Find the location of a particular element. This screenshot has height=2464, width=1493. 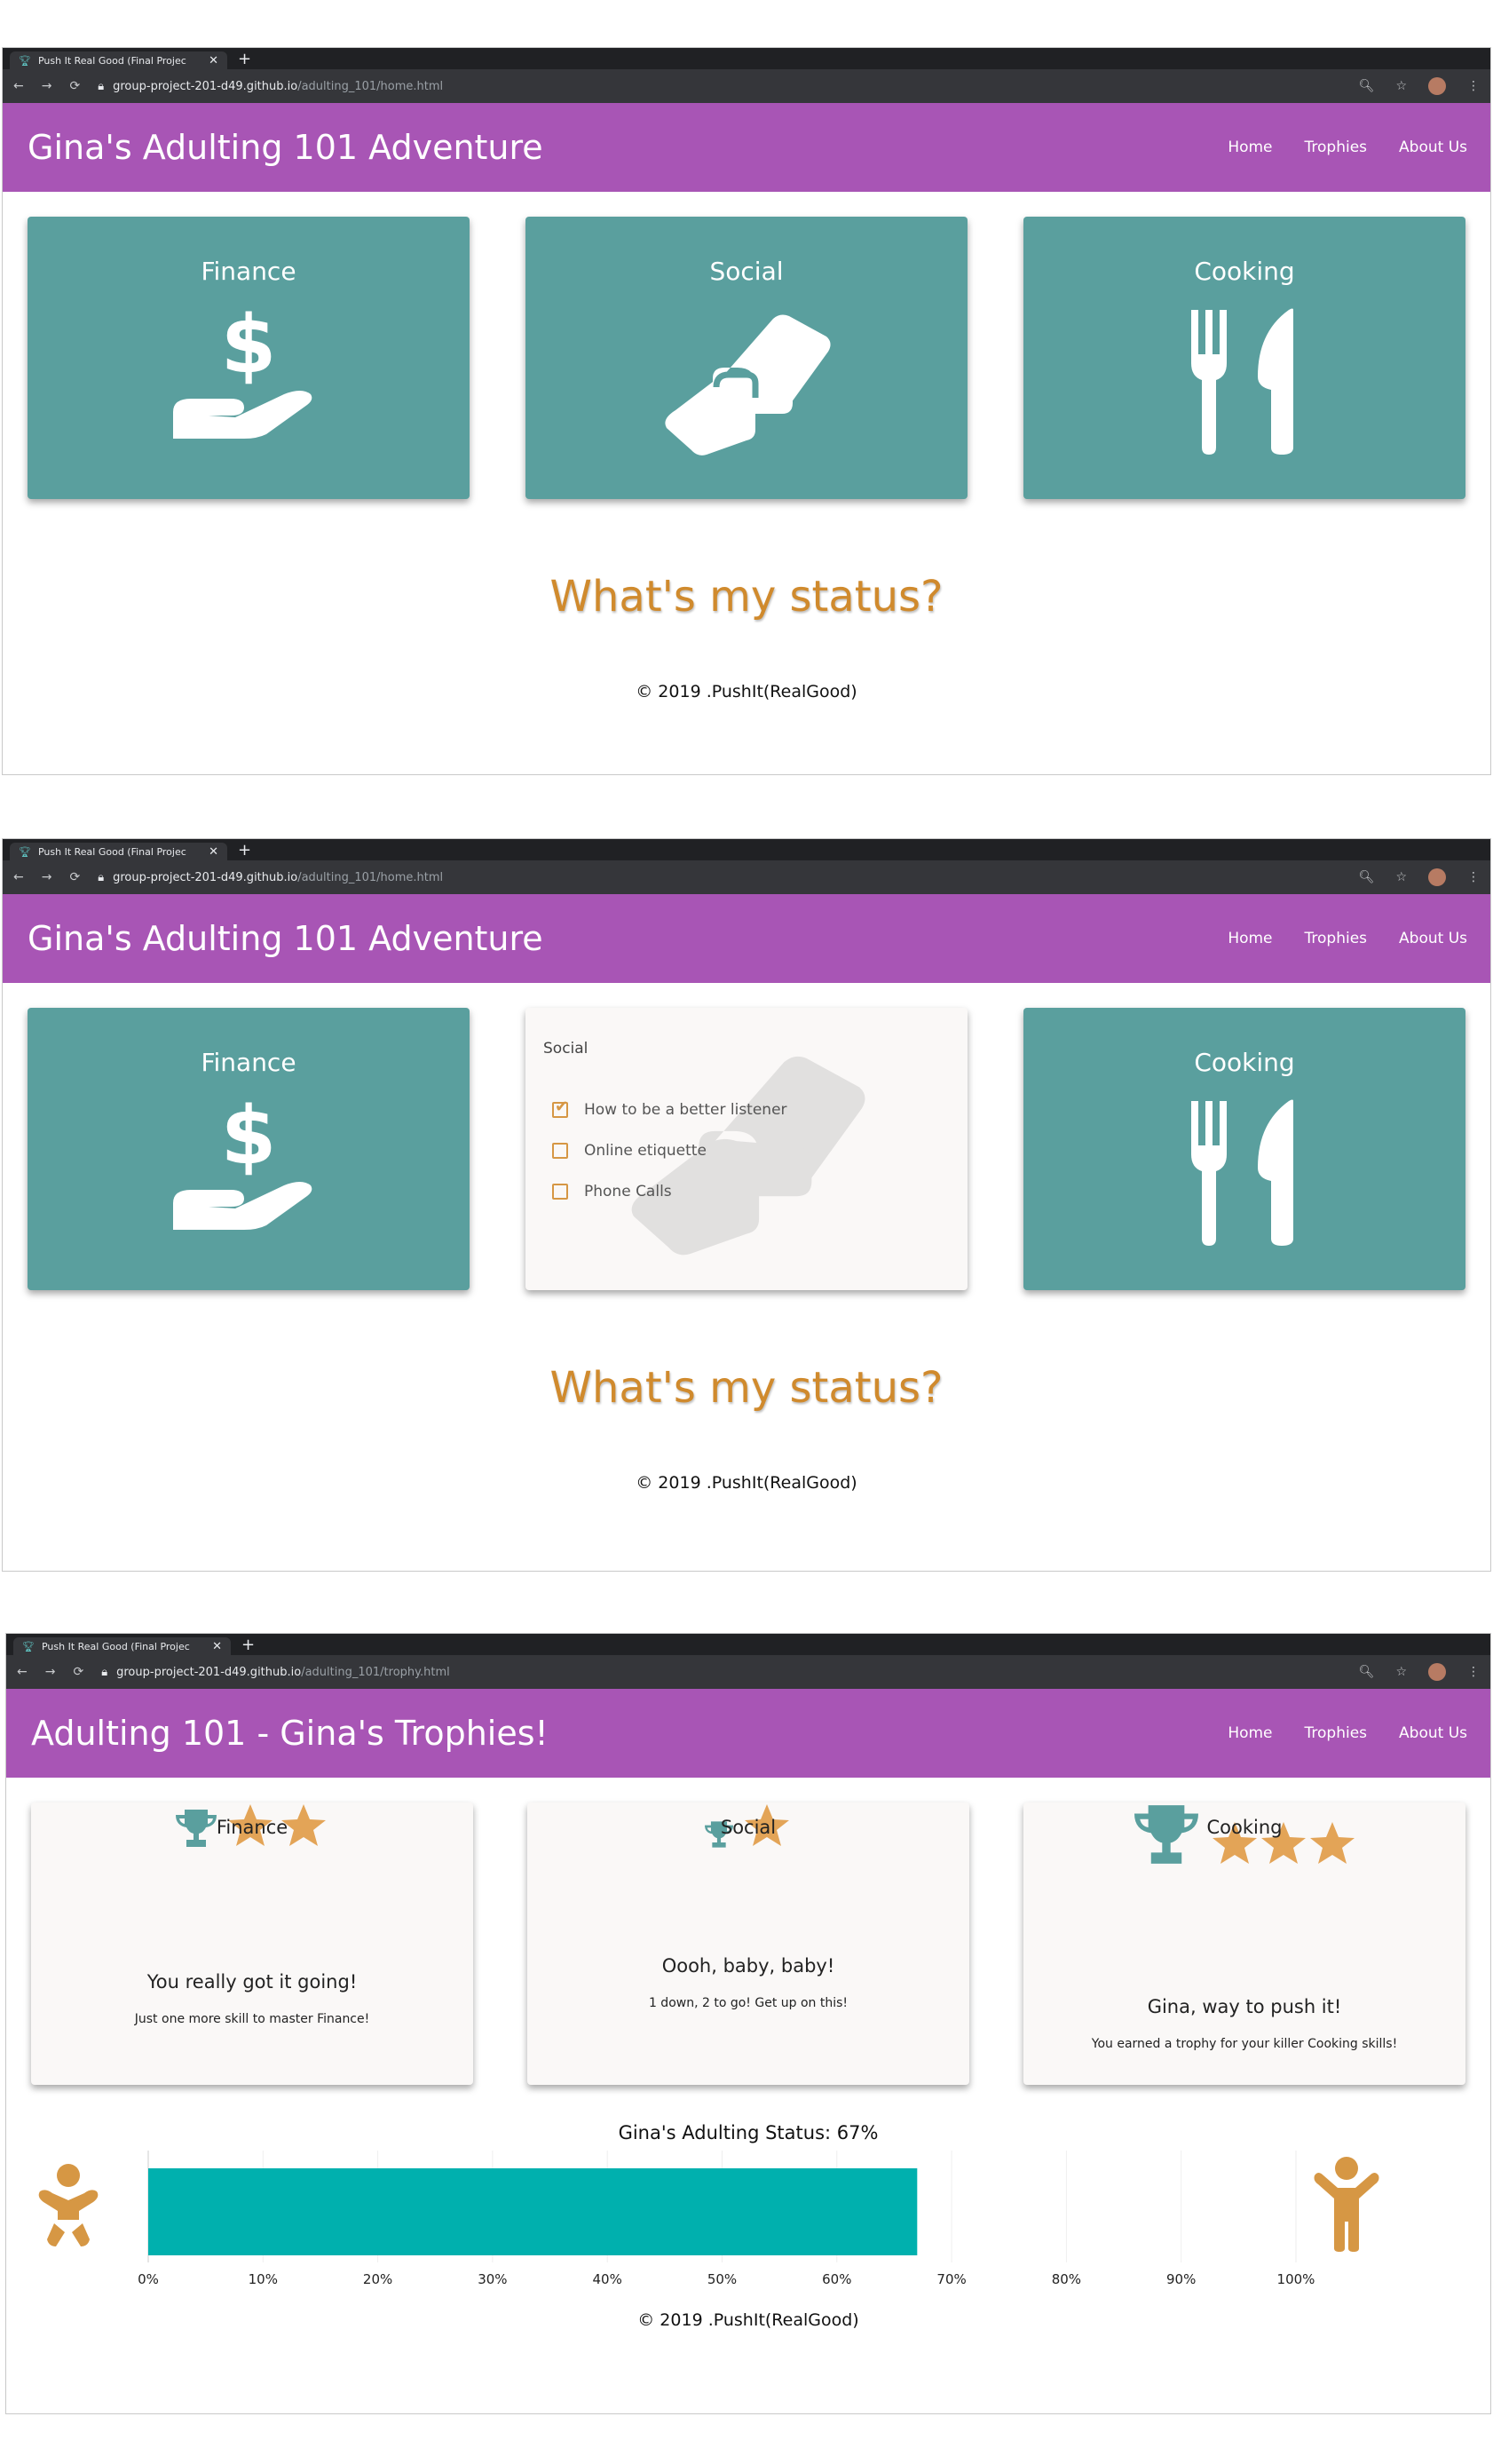

checklist-item-label: How to be a better listener is located at coordinates (685, 1110).